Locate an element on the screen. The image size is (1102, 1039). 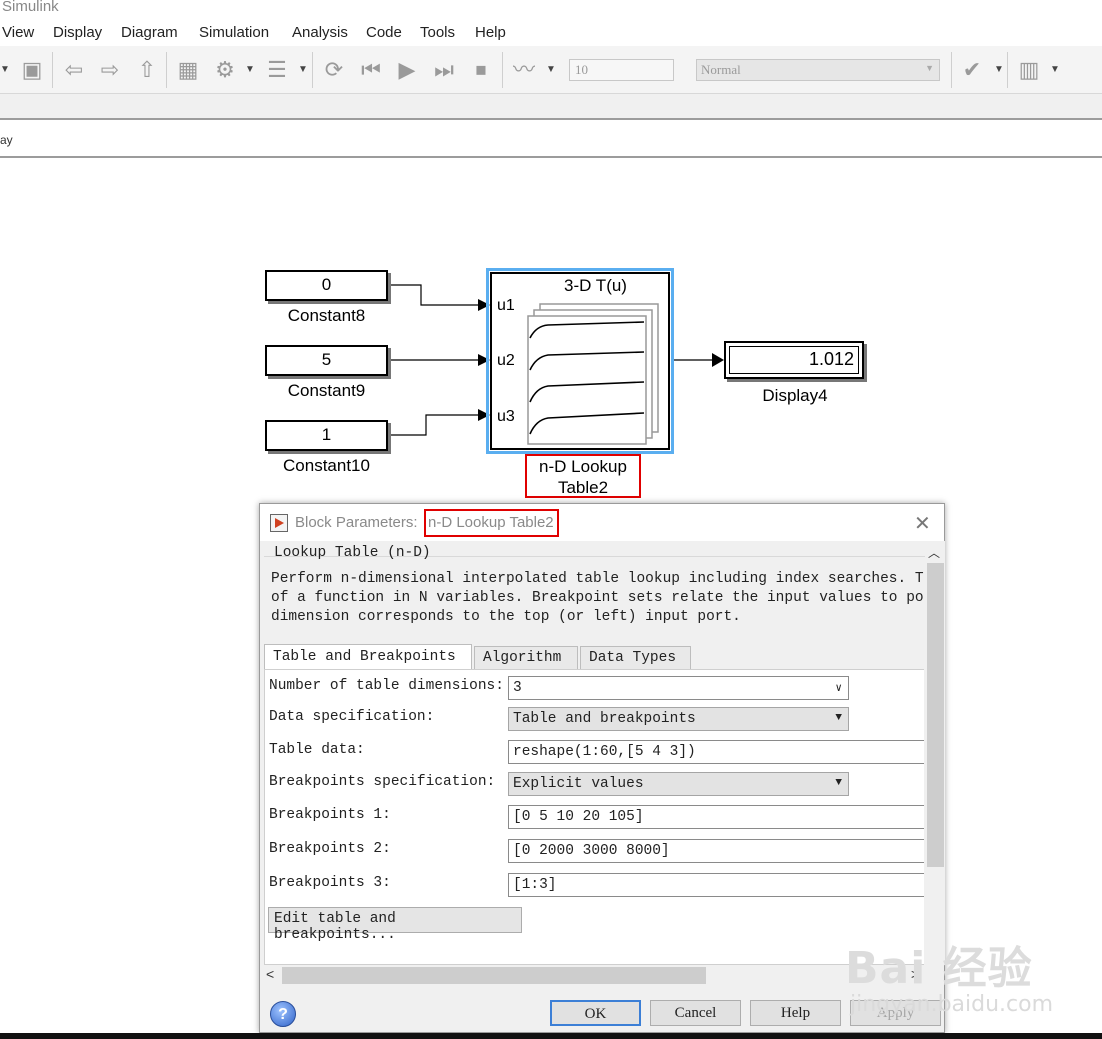
lookup-name-line1: n-D Lookup is located at coordinates (583, 466).